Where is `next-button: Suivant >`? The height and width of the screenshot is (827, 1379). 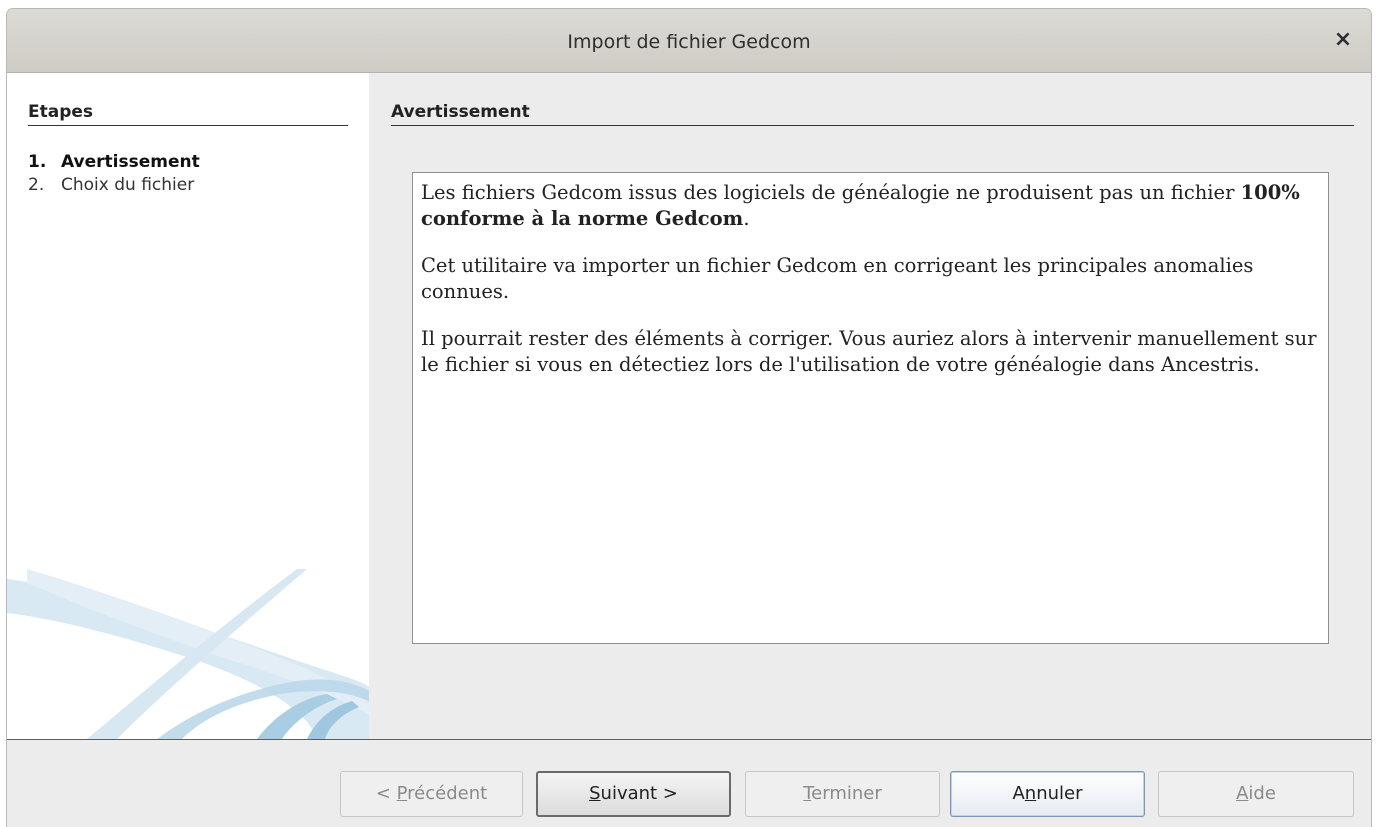 next-button: Suivant > is located at coordinates (633, 794).